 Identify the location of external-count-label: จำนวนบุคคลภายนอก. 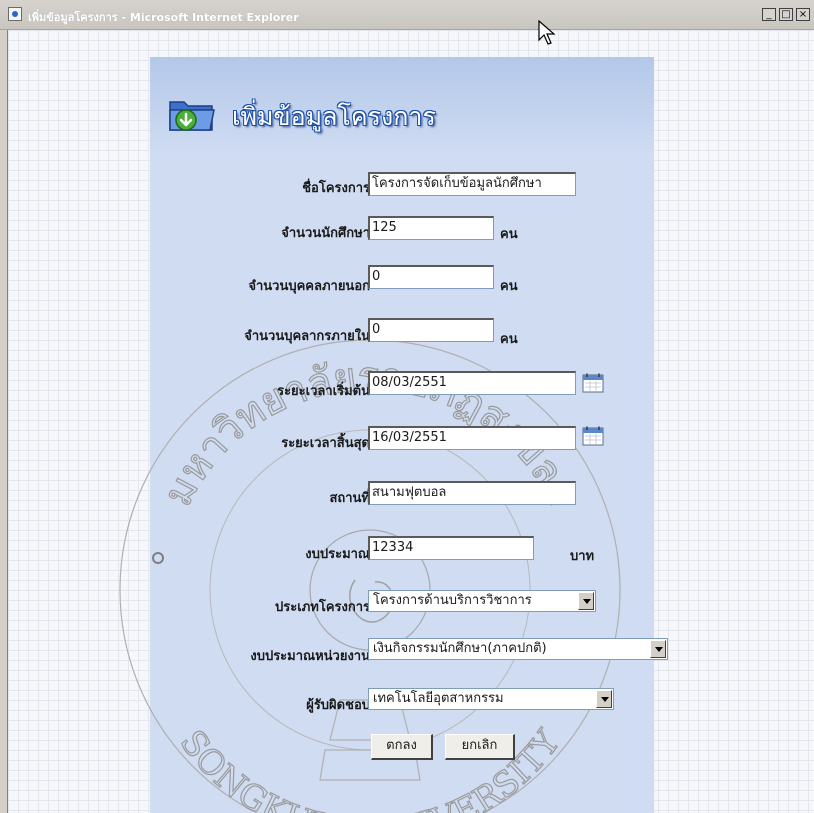
(309, 286).